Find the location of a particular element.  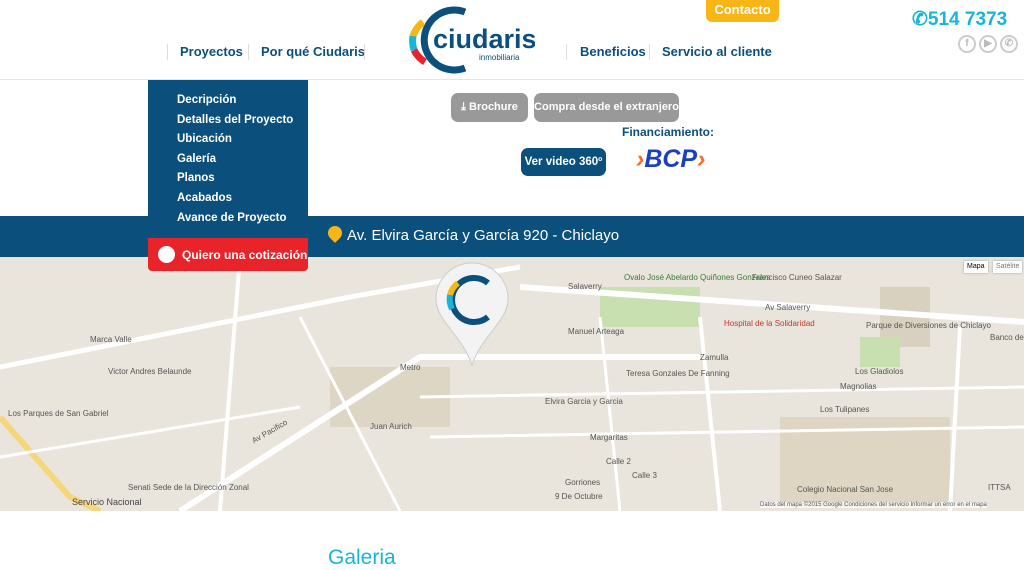

map-label: Calle 3 is located at coordinates (644, 475).